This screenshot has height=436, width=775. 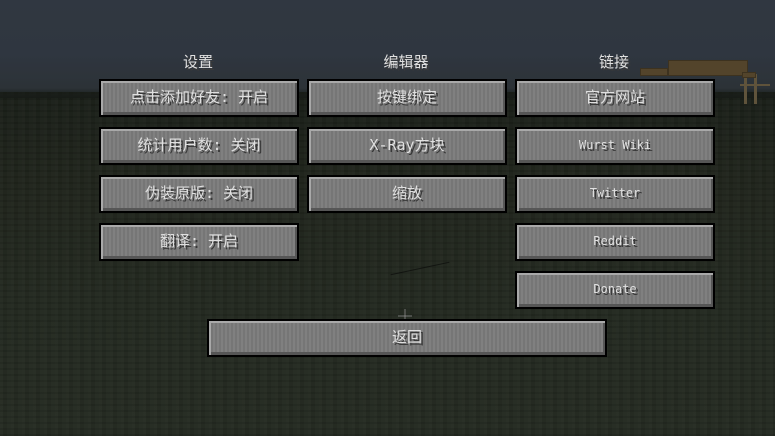 I want to click on xray-blocks-button: X-Ray方块, so click(x=407, y=146).